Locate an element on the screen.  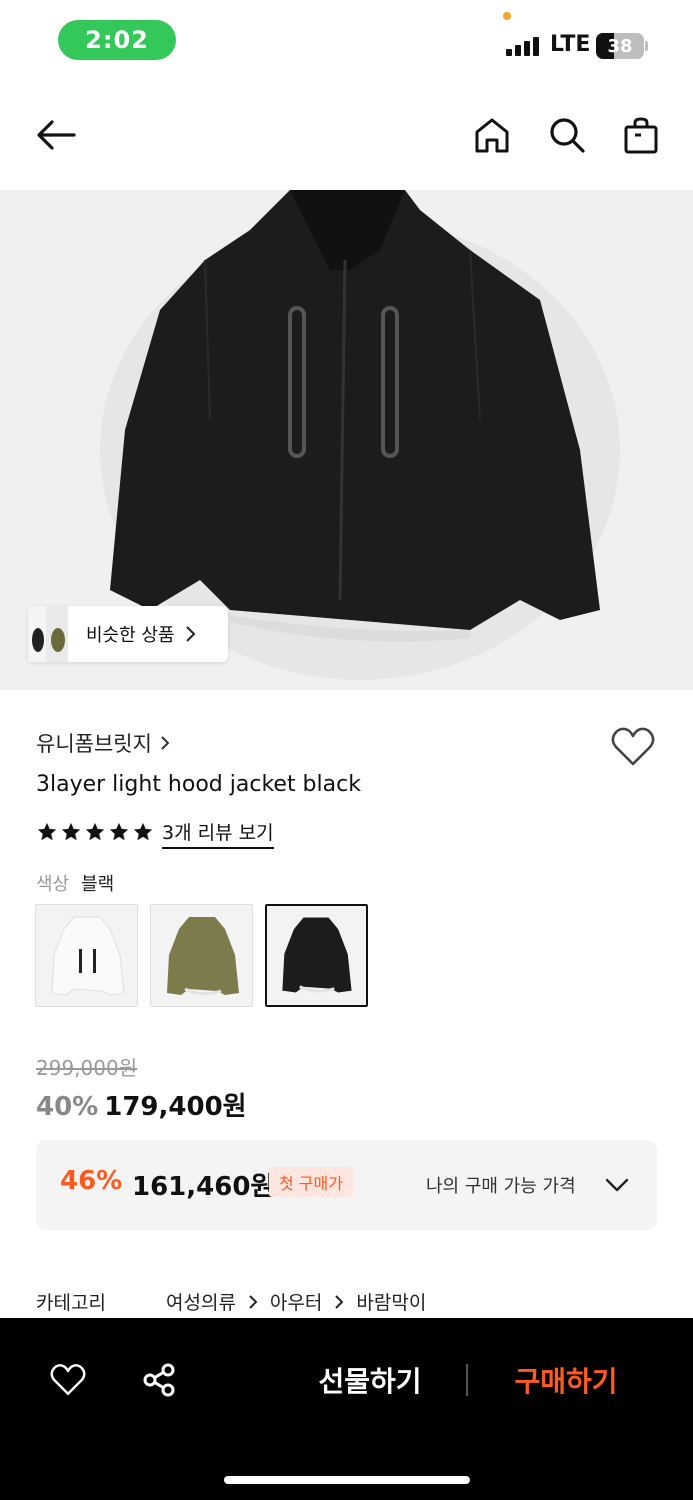
product-title: 3layer light hood jacket black is located at coordinates (198, 784).